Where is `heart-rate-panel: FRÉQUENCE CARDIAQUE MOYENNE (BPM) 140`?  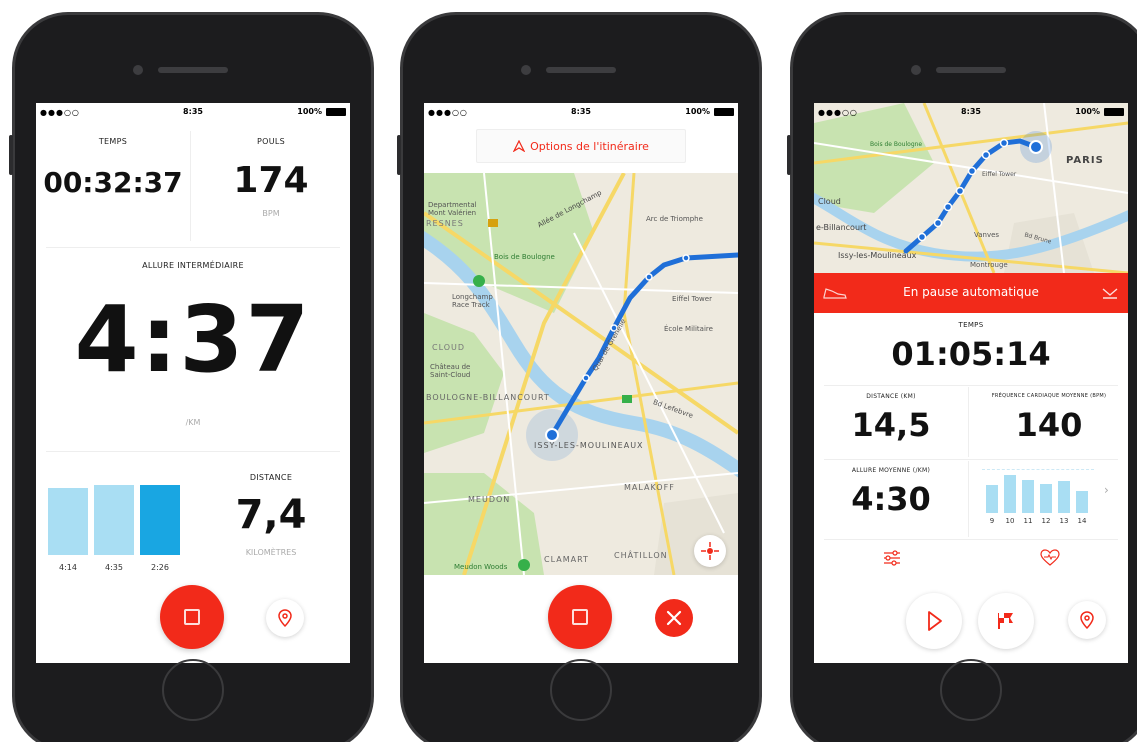 heart-rate-panel: FRÉQUENCE CARDIAQUE MOYENNE (BPM) 140 is located at coordinates (1049, 422).